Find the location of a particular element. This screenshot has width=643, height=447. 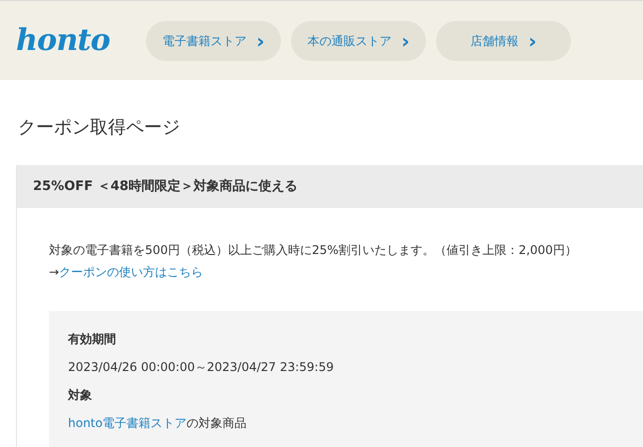

detail-label: 対象 is located at coordinates (80, 395).